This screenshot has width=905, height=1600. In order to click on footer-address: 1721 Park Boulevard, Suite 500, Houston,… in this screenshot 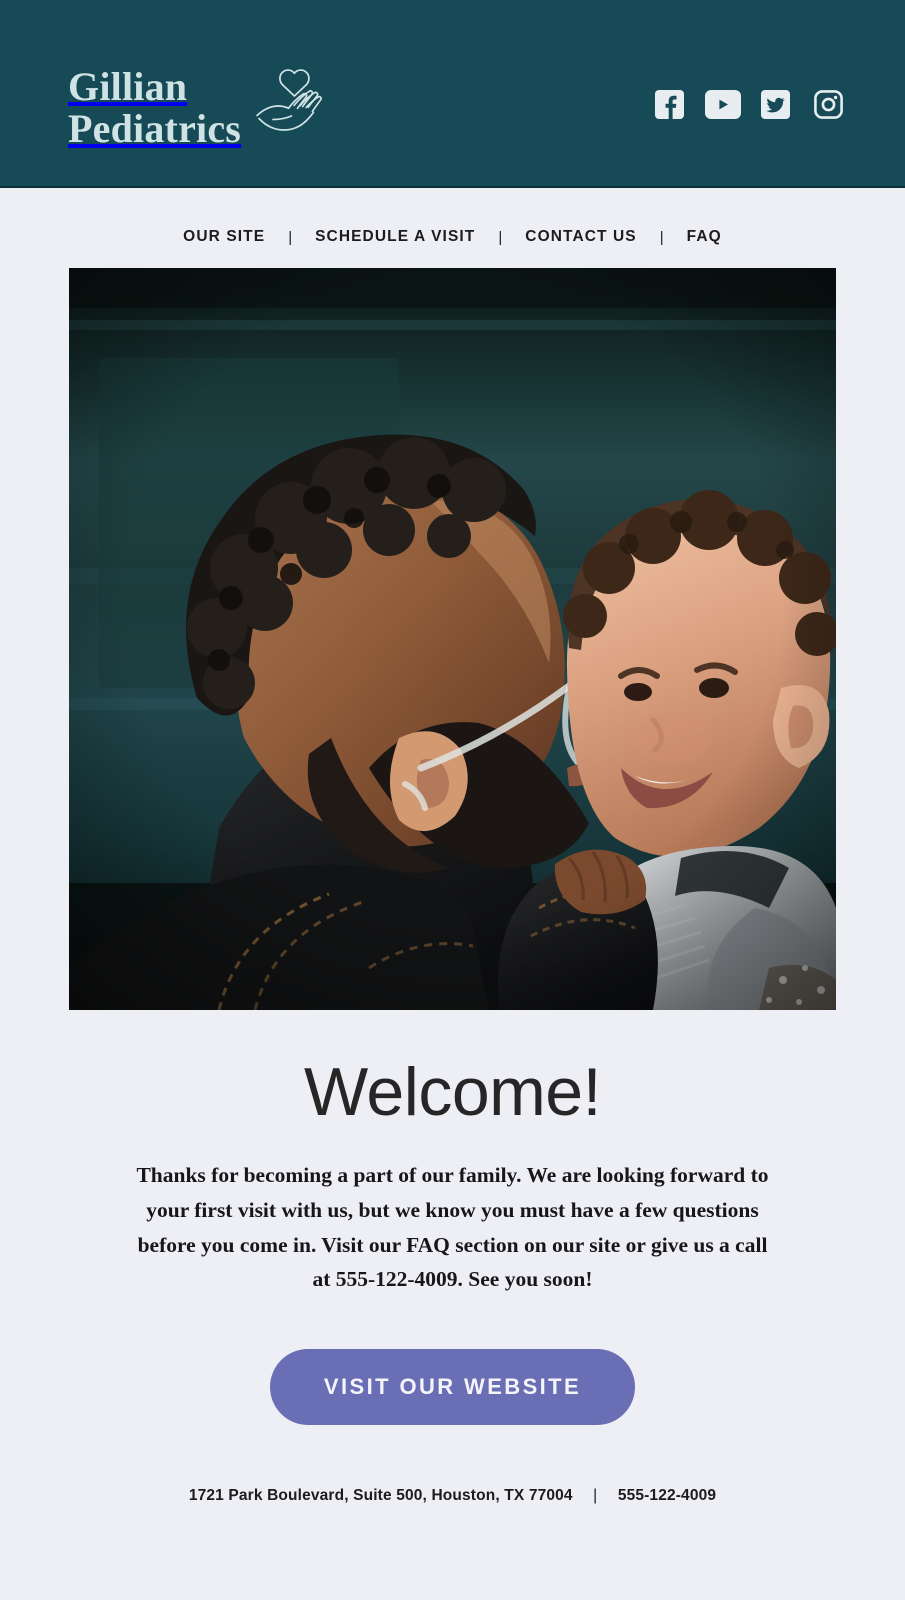, I will do `click(380, 1496)`.